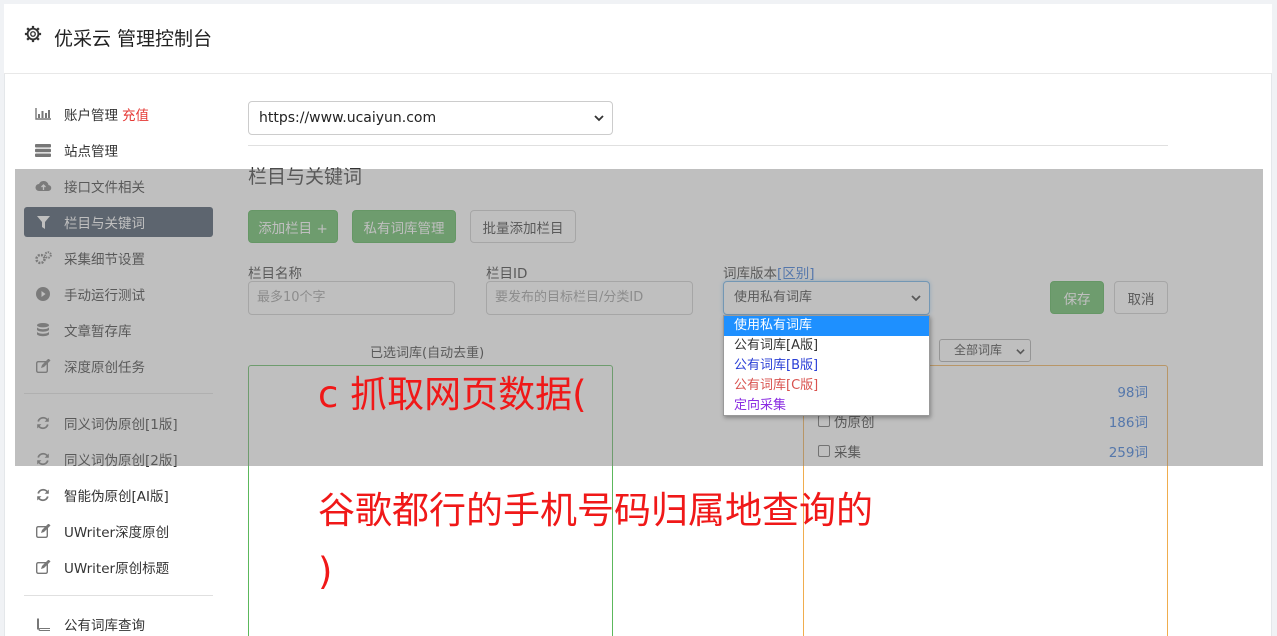  What do you see at coordinates (1128, 423) in the screenshot?
I see `lib-count: 186词` at bounding box center [1128, 423].